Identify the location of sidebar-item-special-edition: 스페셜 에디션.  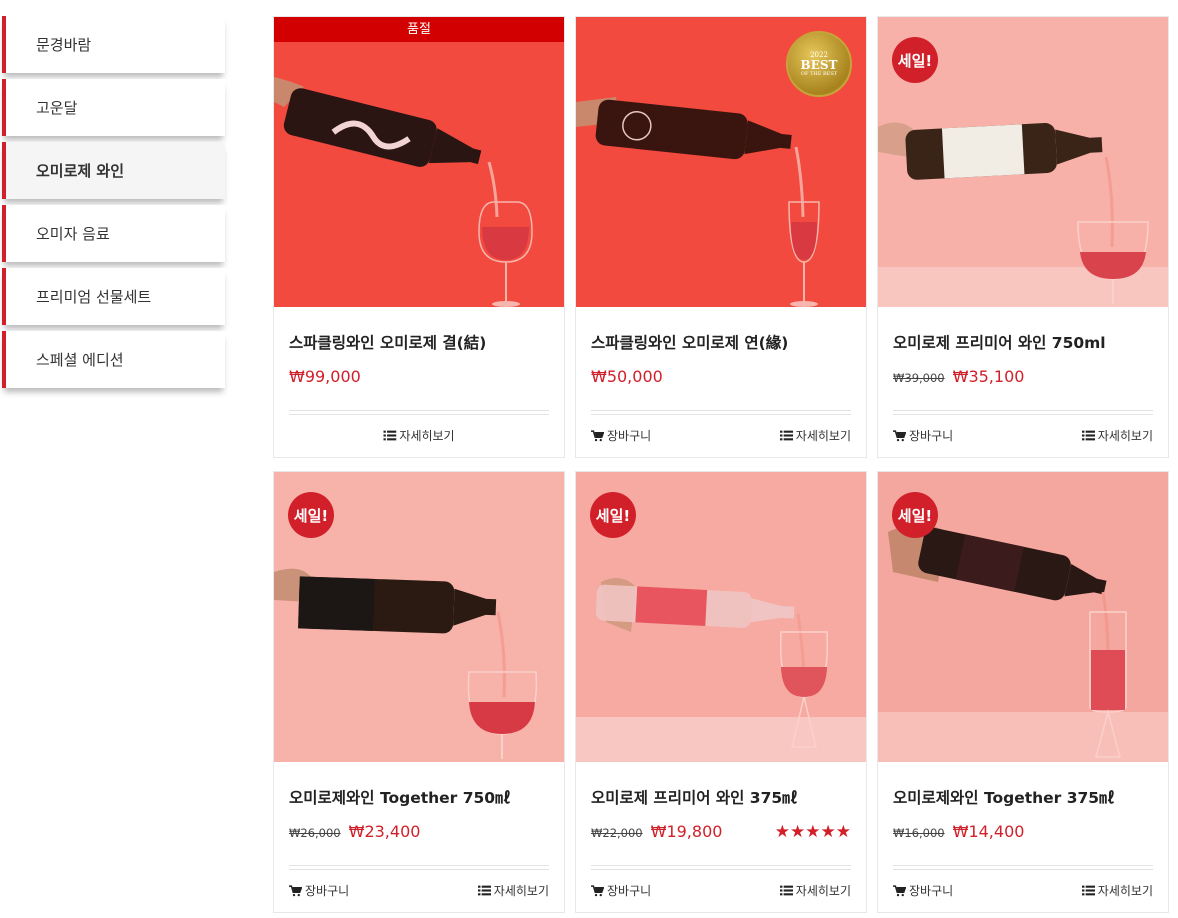
(113, 359).